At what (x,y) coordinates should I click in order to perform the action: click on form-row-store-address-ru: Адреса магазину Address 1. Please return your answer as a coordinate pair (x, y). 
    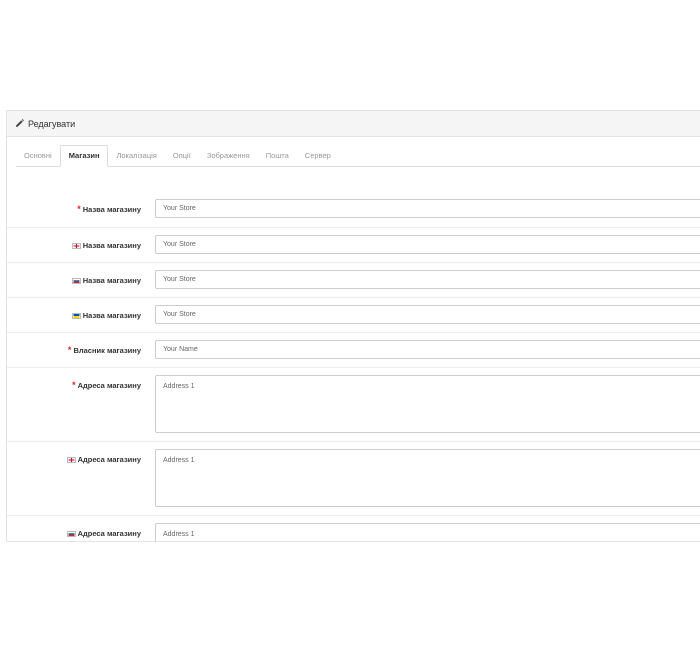
    Looking at the image, I should click on (353, 528).